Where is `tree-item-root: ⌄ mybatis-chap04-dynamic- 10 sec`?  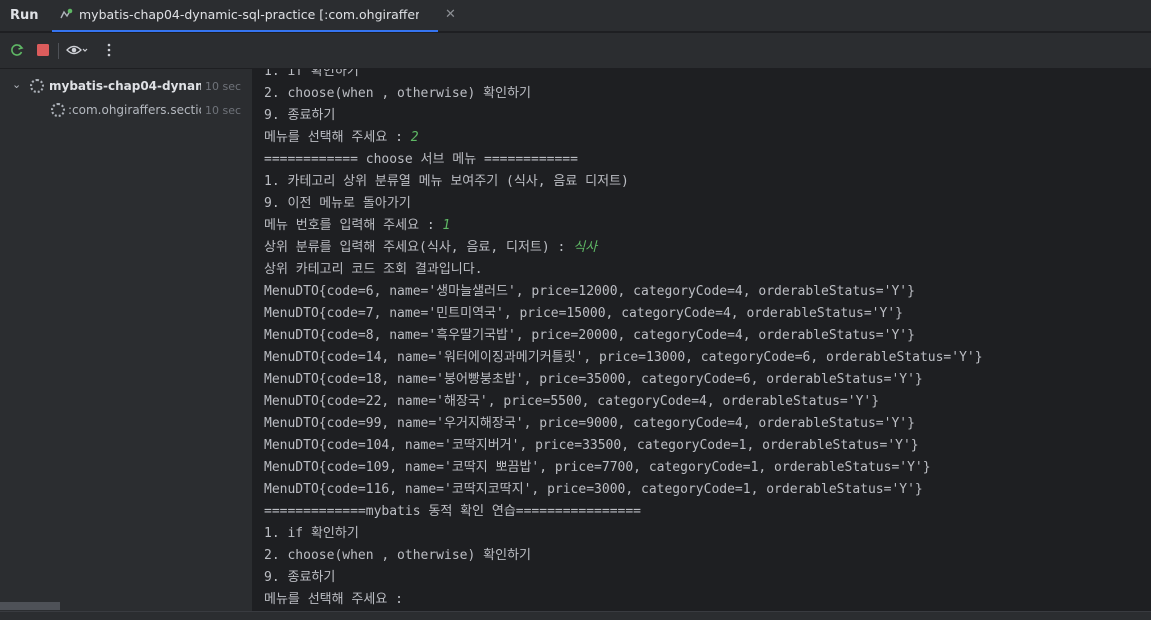
tree-item-root: ⌄ mybatis-chap04-dynamic- 10 sec is located at coordinates (126, 86).